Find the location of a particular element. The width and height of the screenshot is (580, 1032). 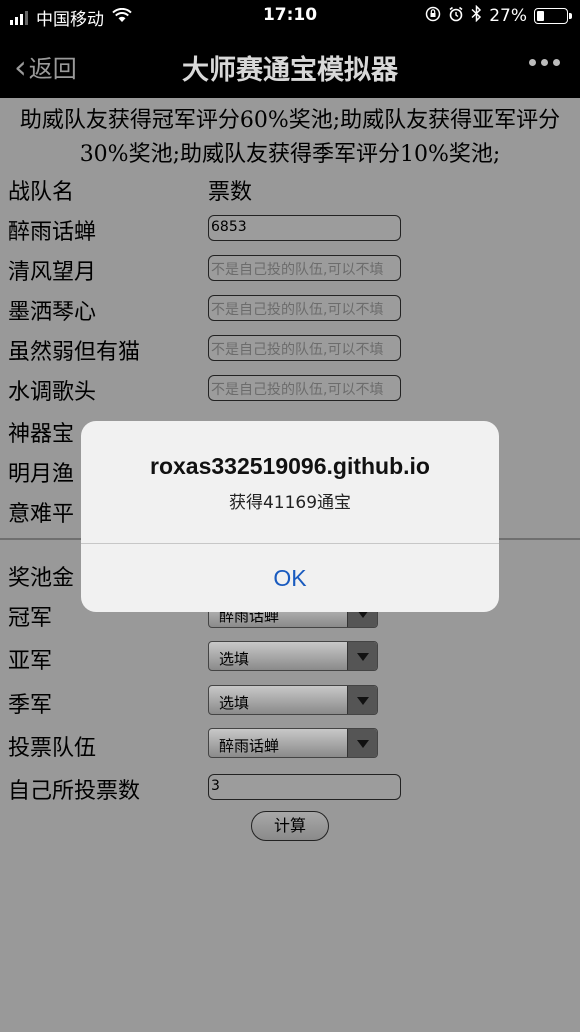

alert-message: 获得41169通宝 is located at coordinates (290, 503).